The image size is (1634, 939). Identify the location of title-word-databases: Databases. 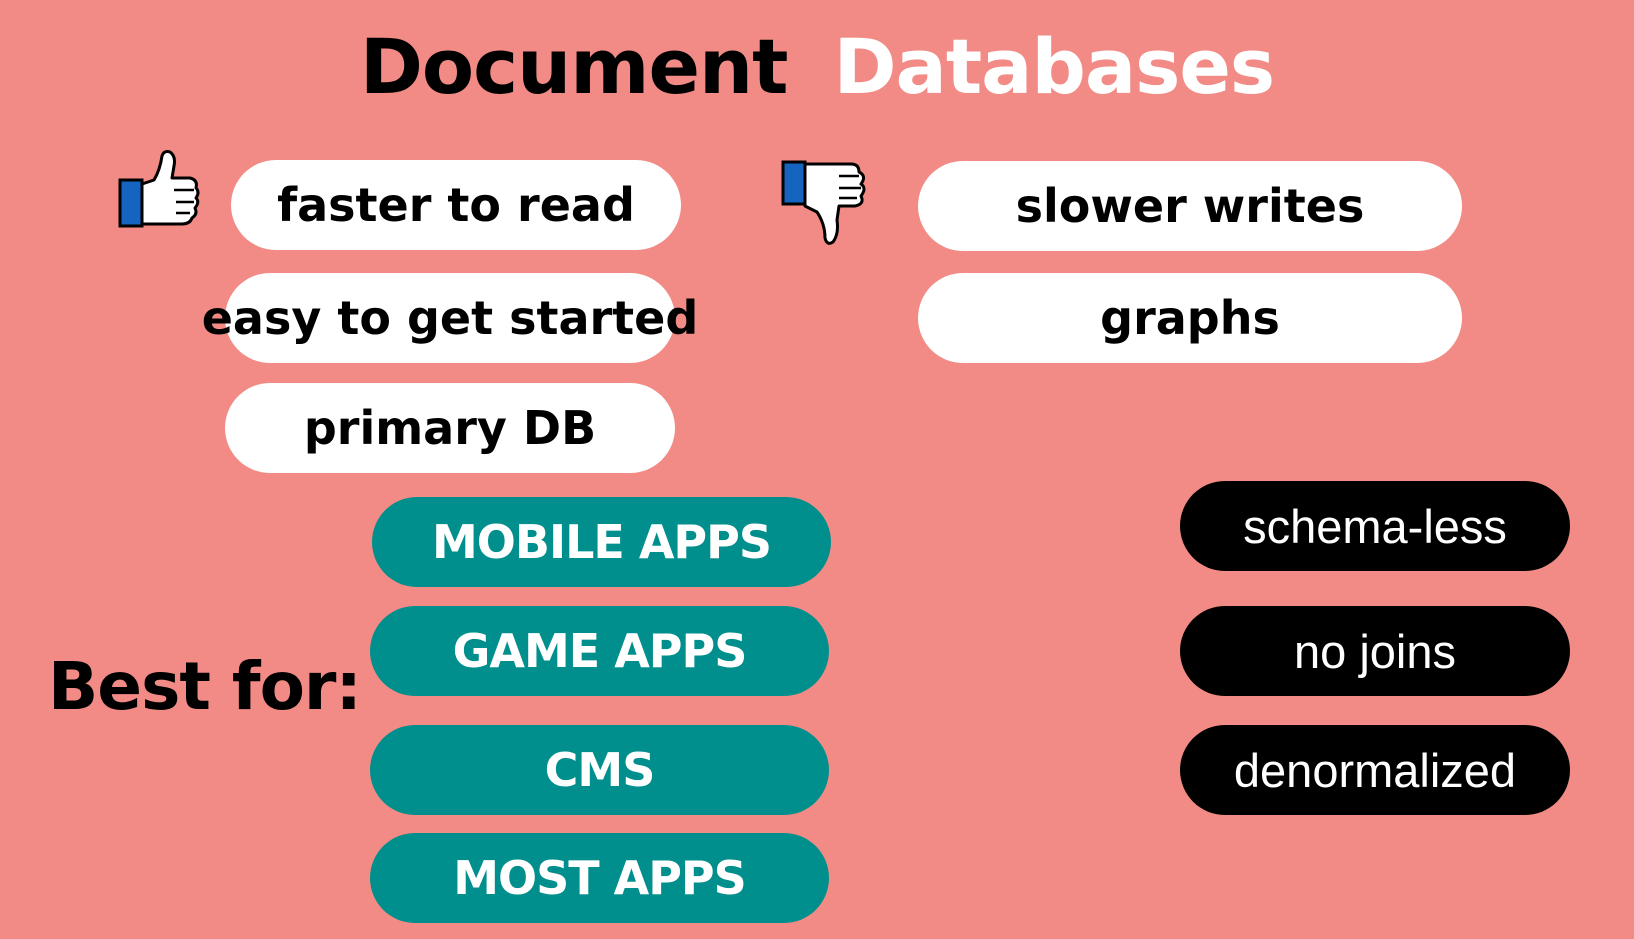
(1054, 66).